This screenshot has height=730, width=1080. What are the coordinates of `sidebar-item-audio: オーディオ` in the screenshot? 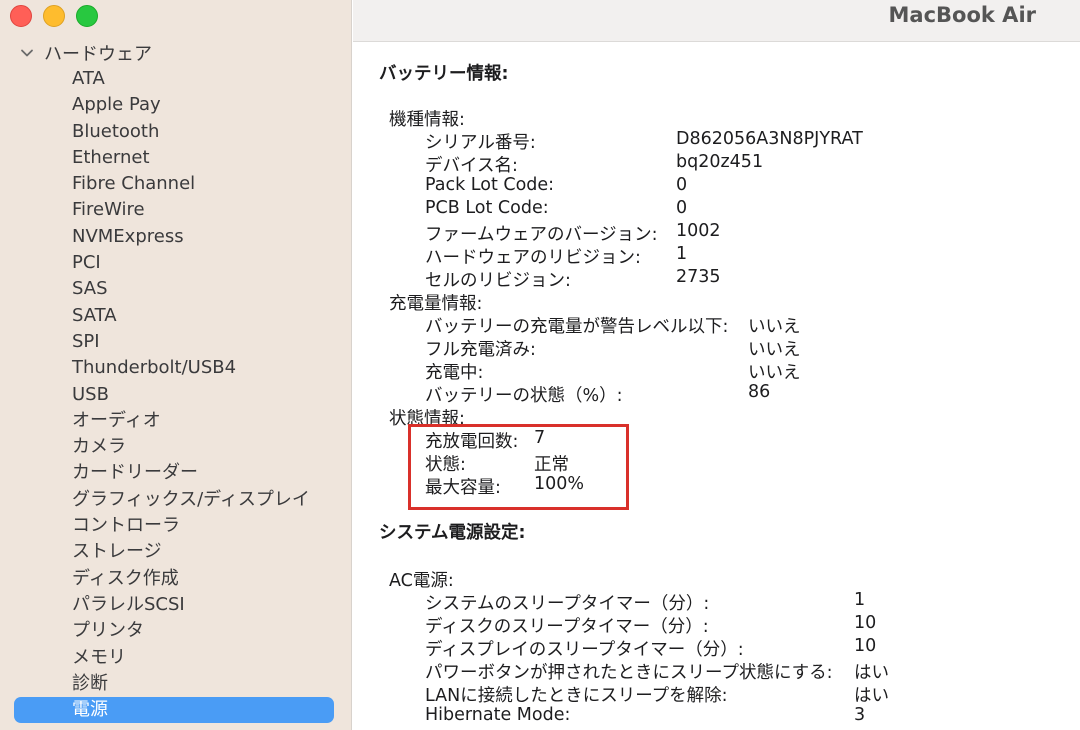 It's located at (175, 421).